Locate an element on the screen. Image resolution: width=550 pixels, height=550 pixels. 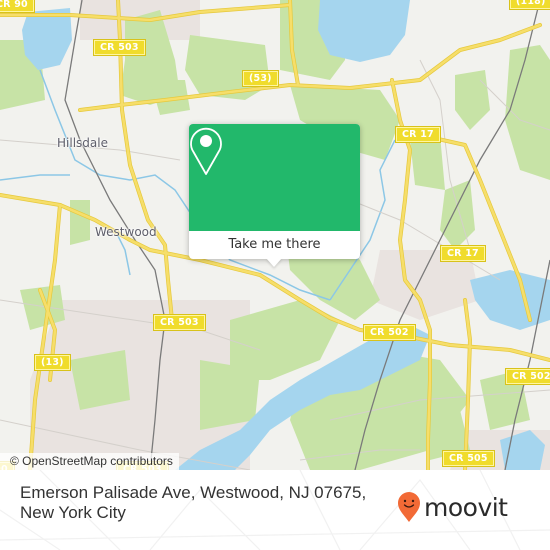
road-shield-cr-90: CR 90 is located at coordinates (17, 6).